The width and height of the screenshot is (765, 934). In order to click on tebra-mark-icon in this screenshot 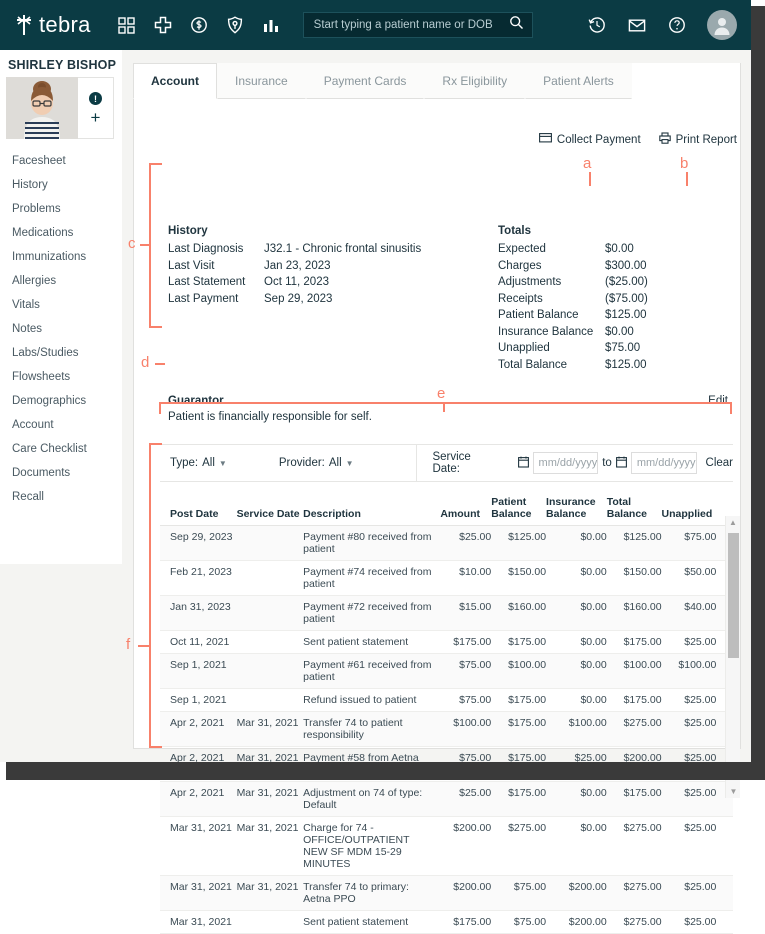, I will do `click(24, 25)`.